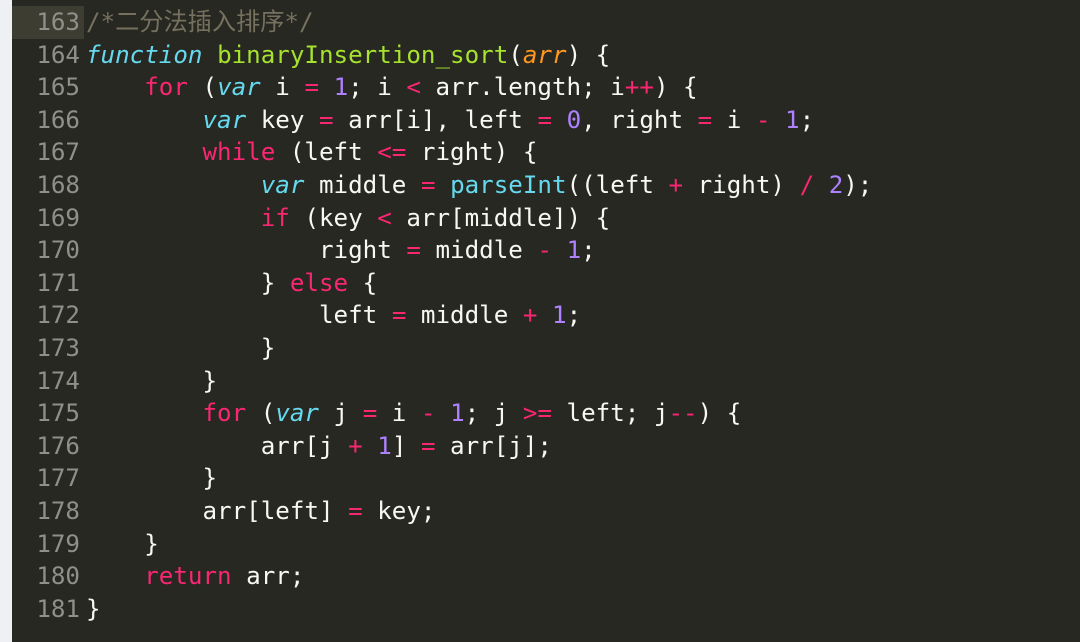 The height and width of the screenshot is (642, 1080). Describe the element at coordinates (341, 413) in the screenshot. I see `code-token: j` at that location.